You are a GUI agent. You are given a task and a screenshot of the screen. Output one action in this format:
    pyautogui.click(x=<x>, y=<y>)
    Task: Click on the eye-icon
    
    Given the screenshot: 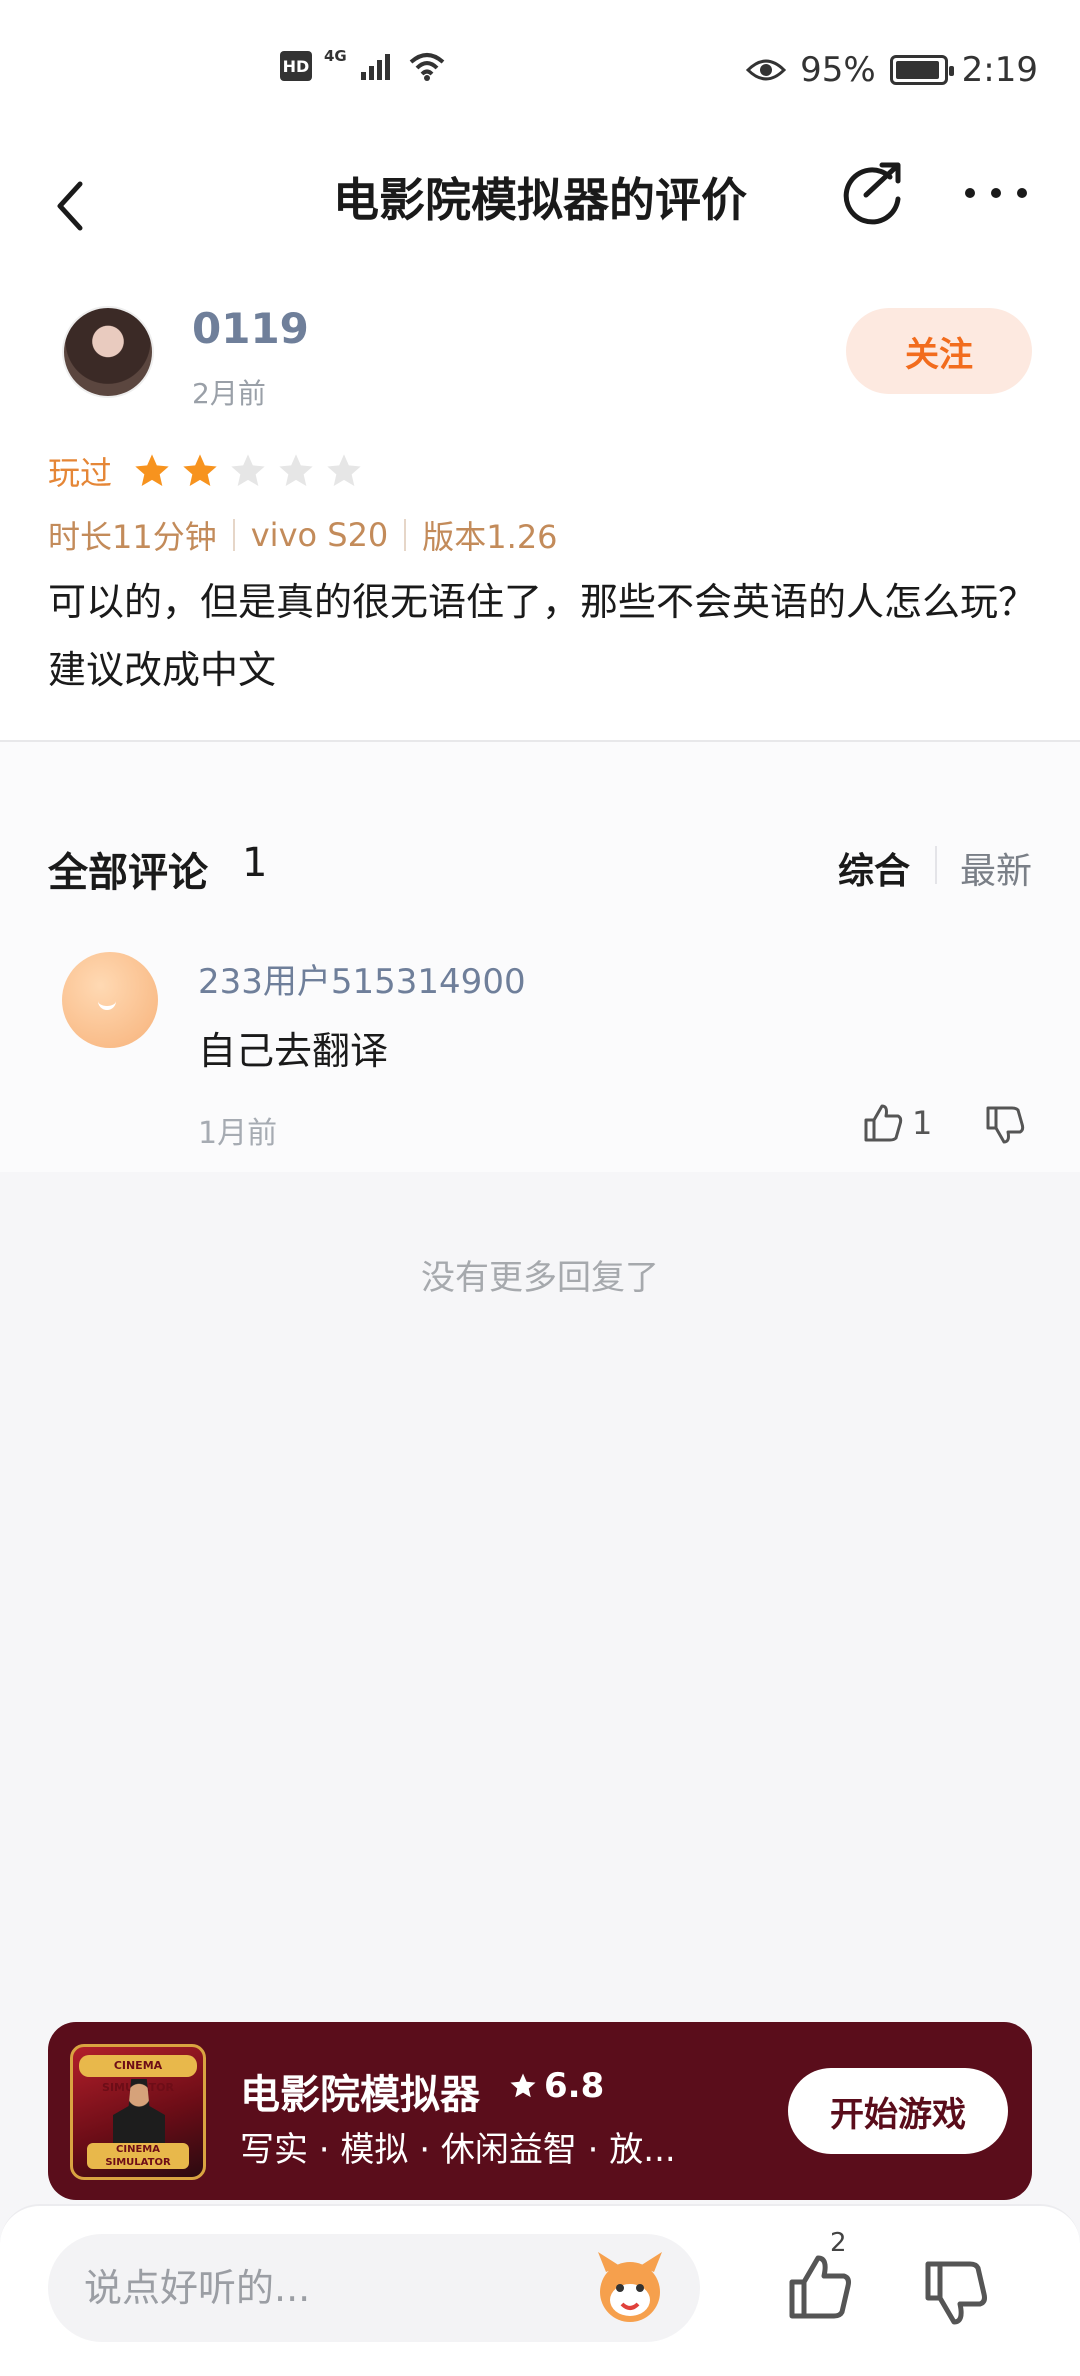 What is the action you would take?
    pyautogui.click(x=766, y=70)
    